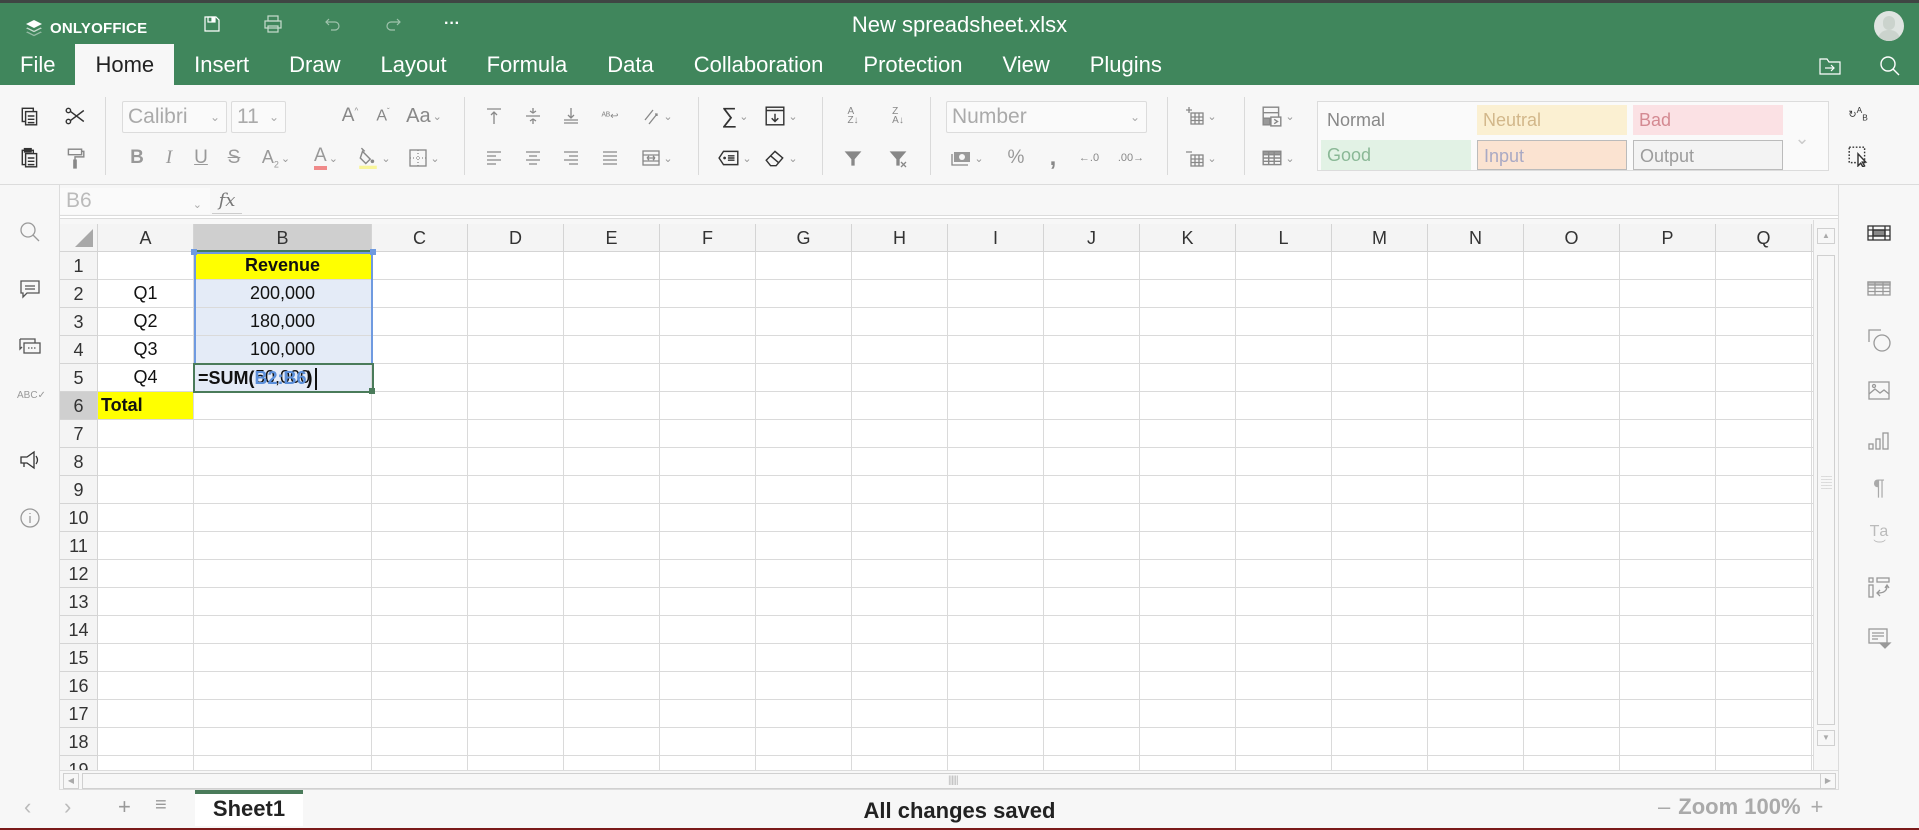 The height and width of the screenshot is (830, 1919). I want to click on row-header-10: 10, so click(79, 518).